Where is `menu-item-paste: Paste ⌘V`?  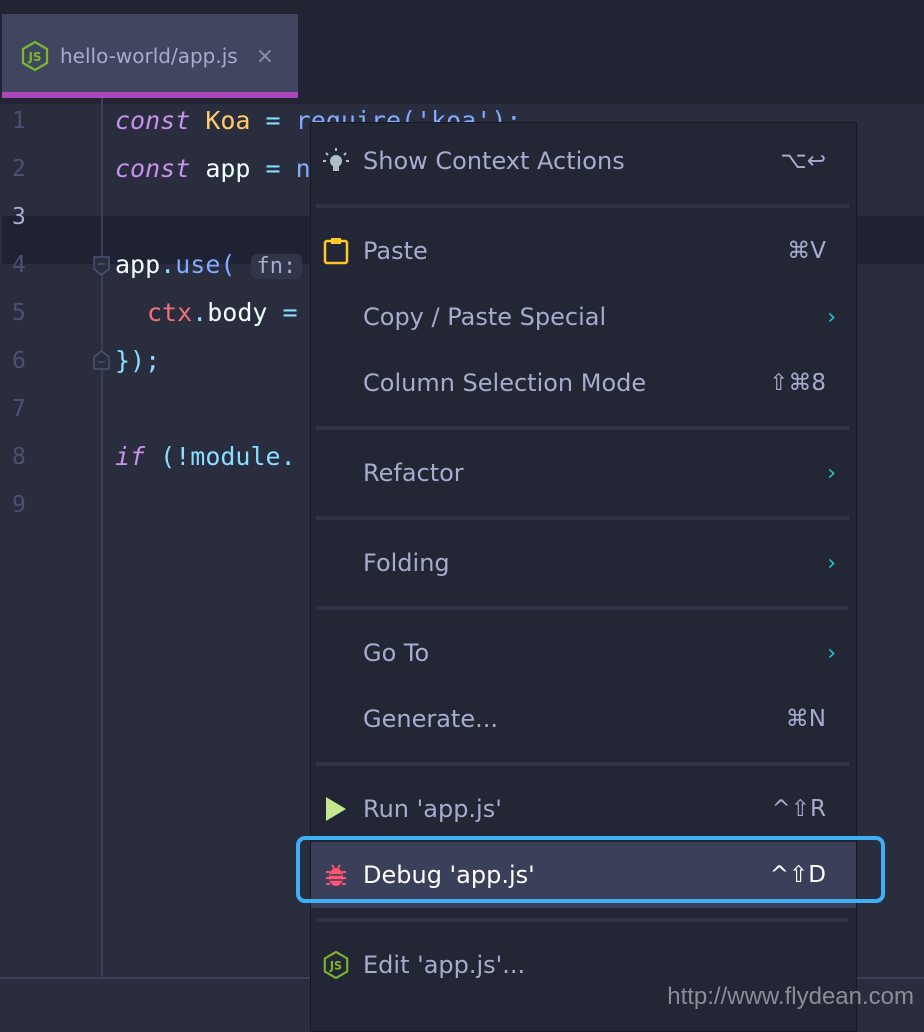 menu-item-paste: Paste ⌘V is located at coordinates (583, 251).